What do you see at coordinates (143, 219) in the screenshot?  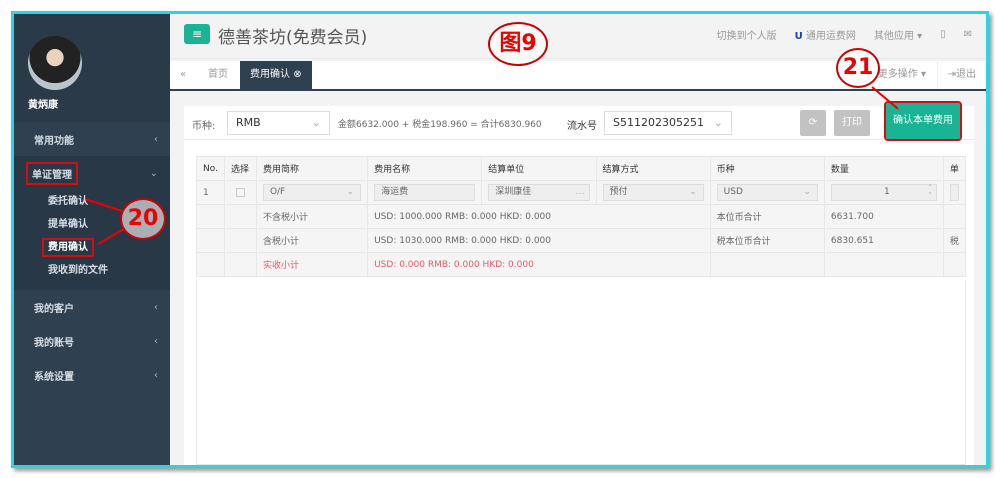 I see `step-20-annotation: 20` at bounding box center [143, 219].